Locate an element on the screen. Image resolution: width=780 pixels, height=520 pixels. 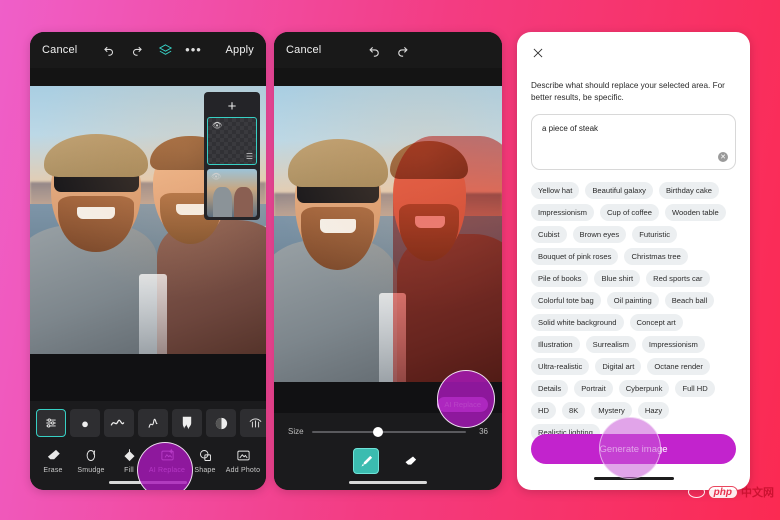
clear-input-icon: ✕ is located at coordinates (723, 156).